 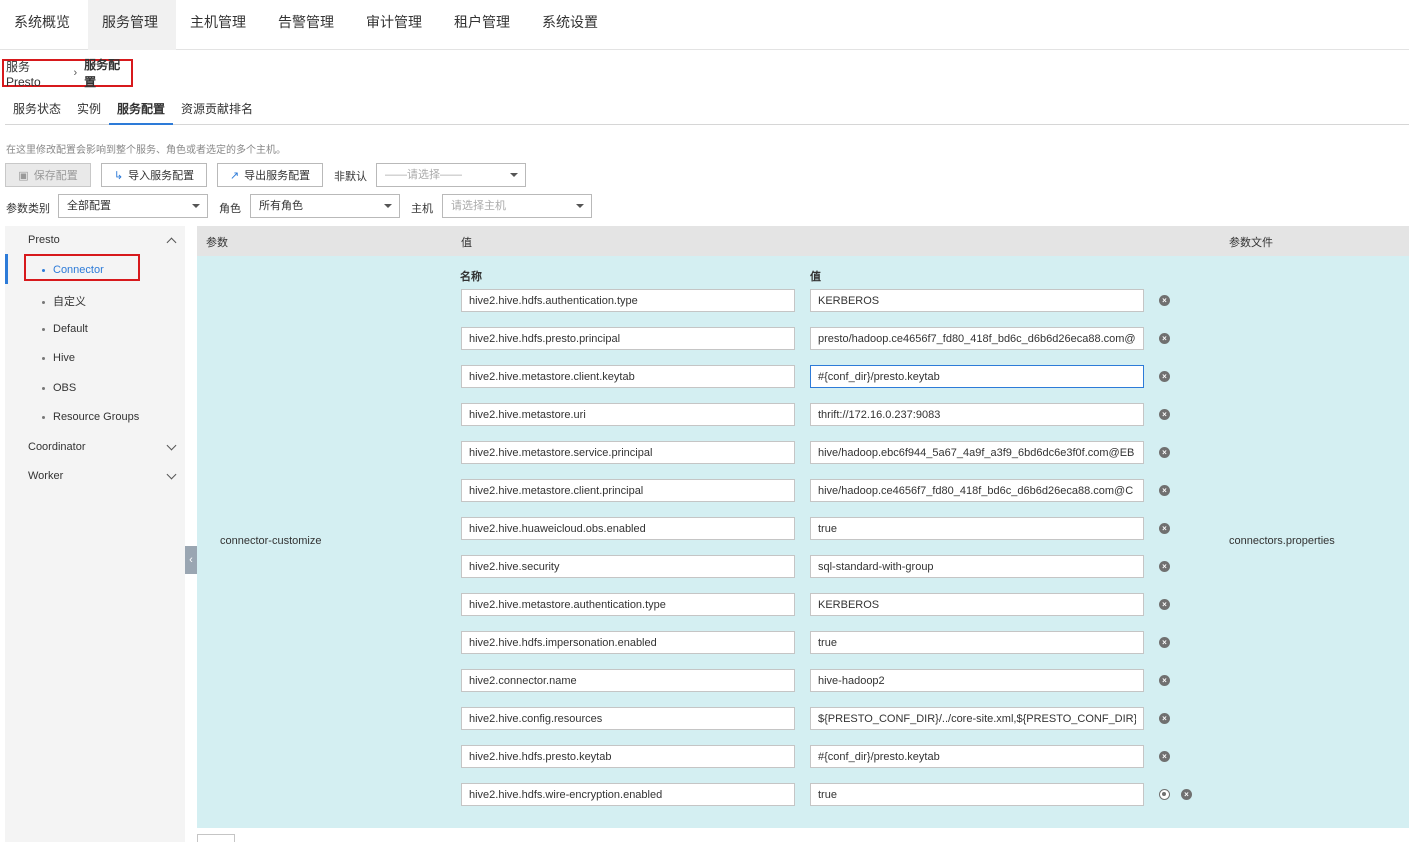 I want to click on sidebar-item-custom: 自定义, so click(x=64, y=301).